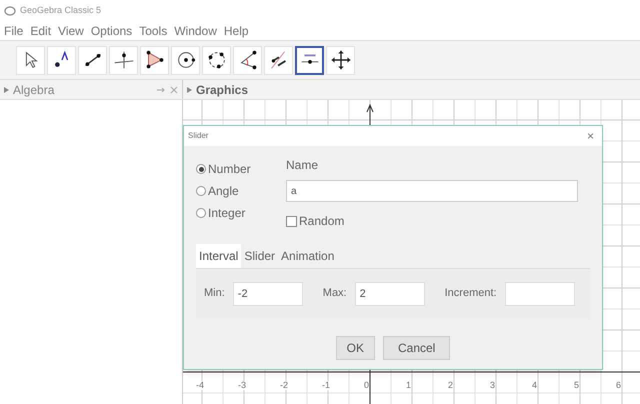 This screenshot has width=640, height=404. I want to click on menu-item: Edit, so click(41, 31).